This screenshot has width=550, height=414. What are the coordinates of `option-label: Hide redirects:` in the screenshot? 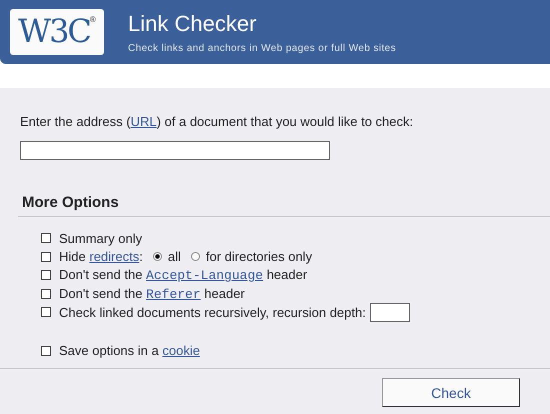 It's located at (101, 256).